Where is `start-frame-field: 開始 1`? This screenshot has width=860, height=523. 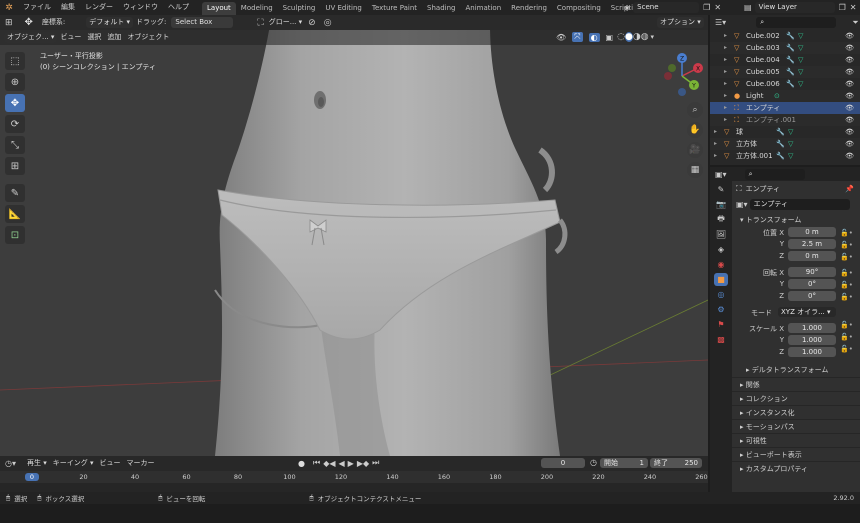 start-frame-field: 開始 1 is located at coordinates (624, 463).